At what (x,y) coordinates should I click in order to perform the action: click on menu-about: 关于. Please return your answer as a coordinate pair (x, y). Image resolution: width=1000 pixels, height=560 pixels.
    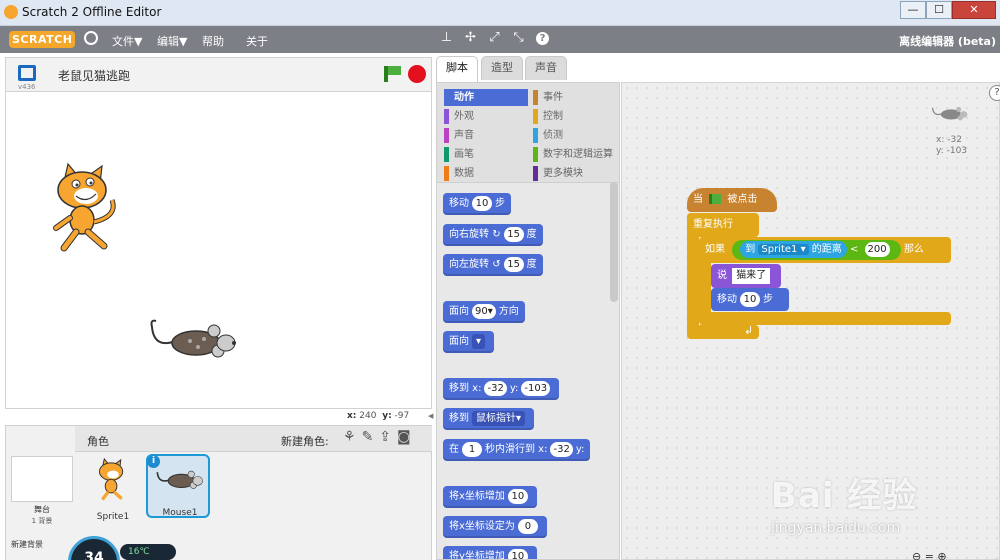
    Looking at the image, I should click on (257, 41).